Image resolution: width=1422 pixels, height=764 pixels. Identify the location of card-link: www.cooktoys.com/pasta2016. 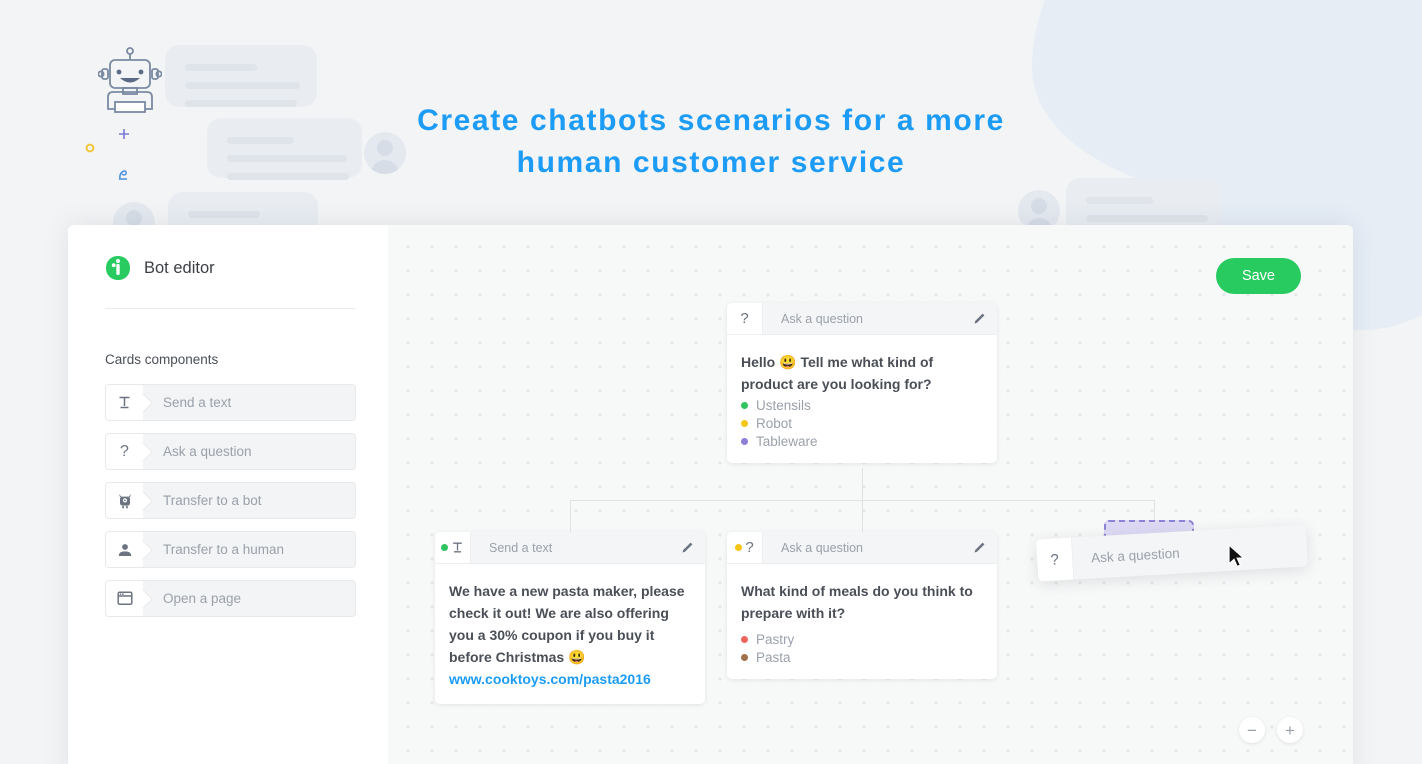
(570, 679).